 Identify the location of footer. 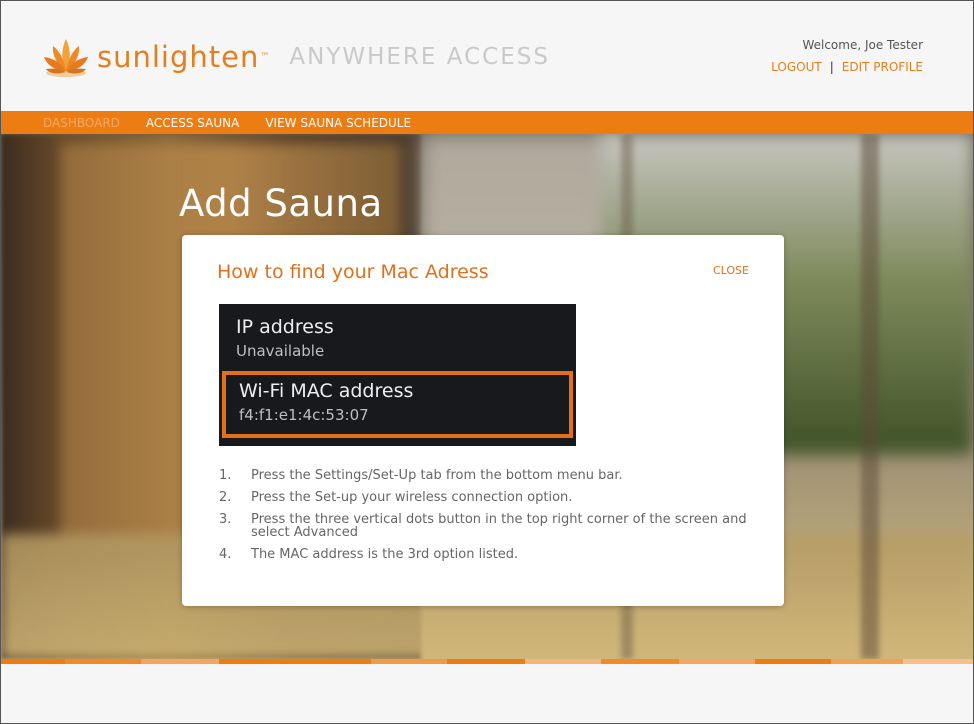
(487, 693).